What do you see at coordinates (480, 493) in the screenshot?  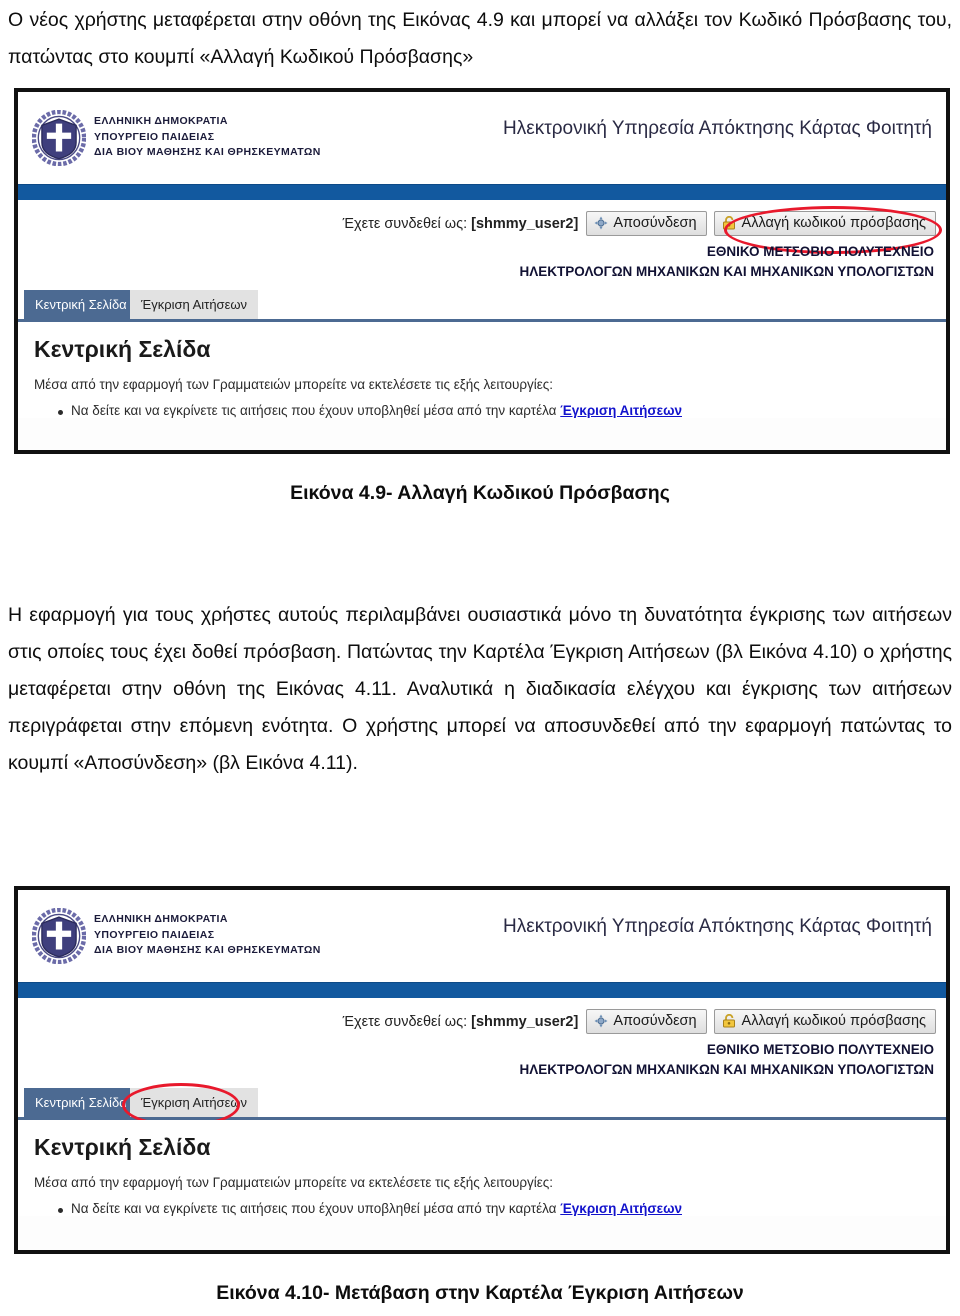 I see `caption-figure-4-9: Εικόνα 4.9- Αλλαγή Κωδικού Πρόσβασης` at bounding box center [480, 493].